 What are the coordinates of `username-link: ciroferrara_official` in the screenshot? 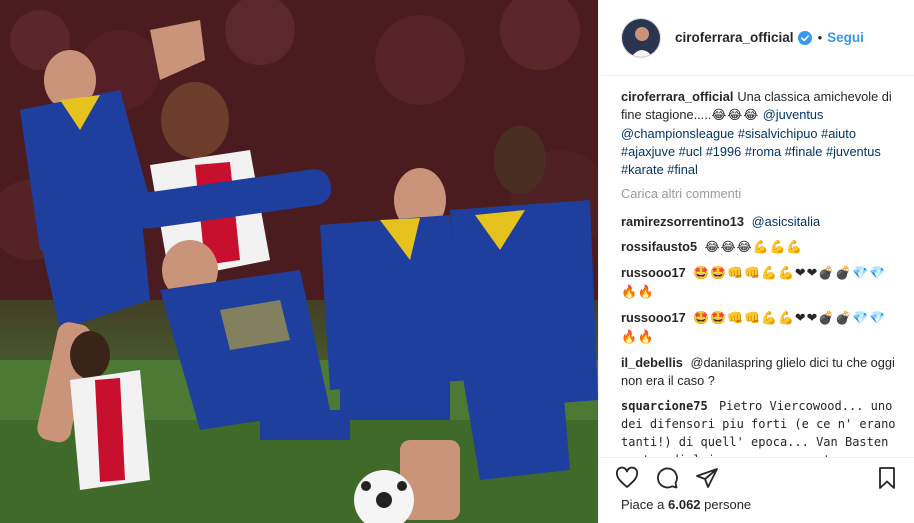 It's located at (734, 37).